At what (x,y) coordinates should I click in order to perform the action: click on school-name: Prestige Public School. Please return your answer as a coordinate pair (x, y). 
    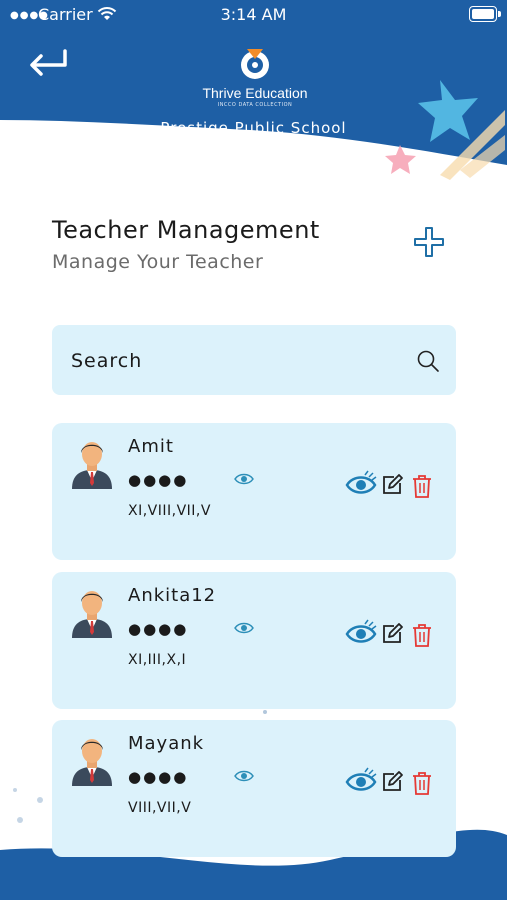
    Looking at the image, I should click on (253, 128).